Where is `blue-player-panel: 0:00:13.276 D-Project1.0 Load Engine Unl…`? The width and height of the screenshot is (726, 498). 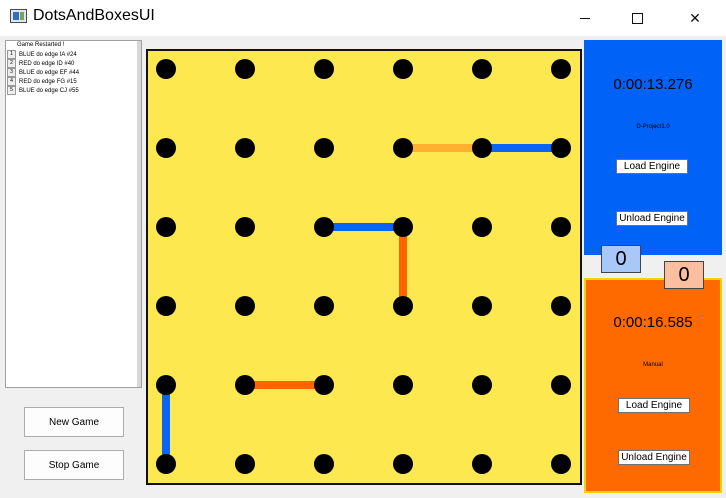 blue-player-panel: 0:00:13.276 D-Project1.0 Load Engine Unl… is located at coordinates (653, 147).